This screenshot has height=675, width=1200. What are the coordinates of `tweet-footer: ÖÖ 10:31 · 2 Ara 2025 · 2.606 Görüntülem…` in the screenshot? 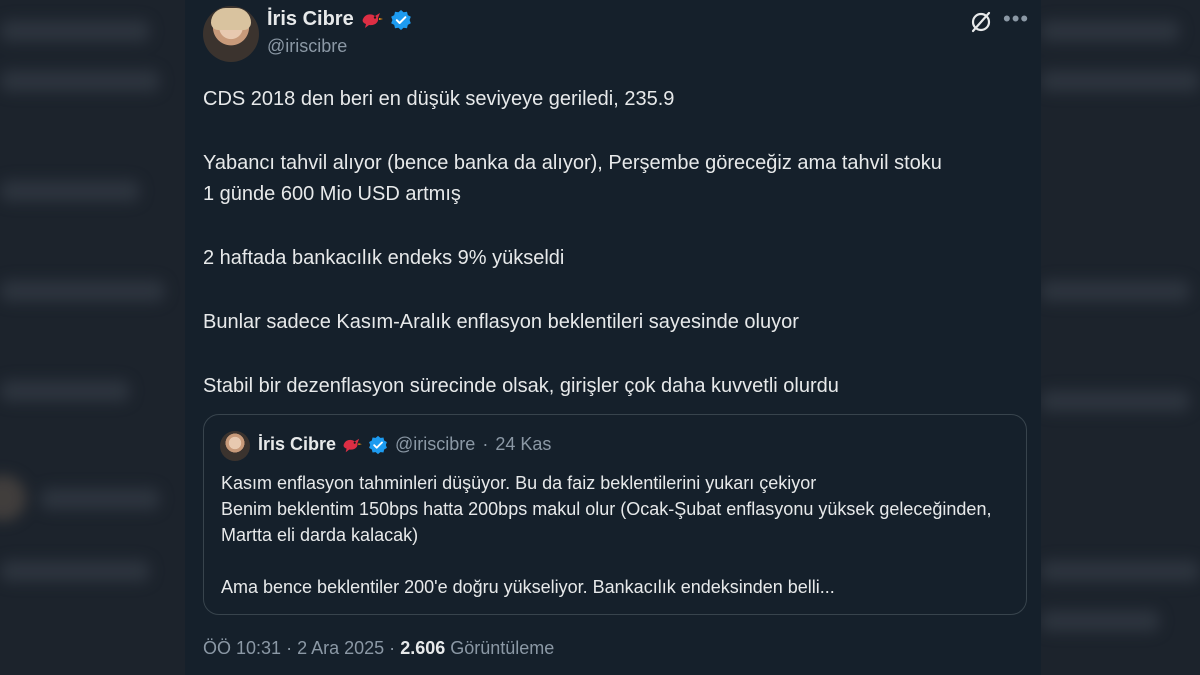 It's located at (378, 648).